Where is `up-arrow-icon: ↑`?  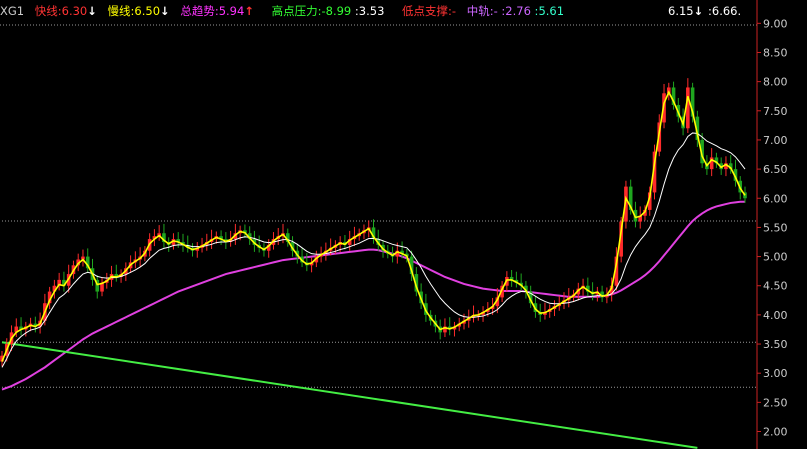 up-arrow-icon: ↑ is located at coordinates (249, 11).